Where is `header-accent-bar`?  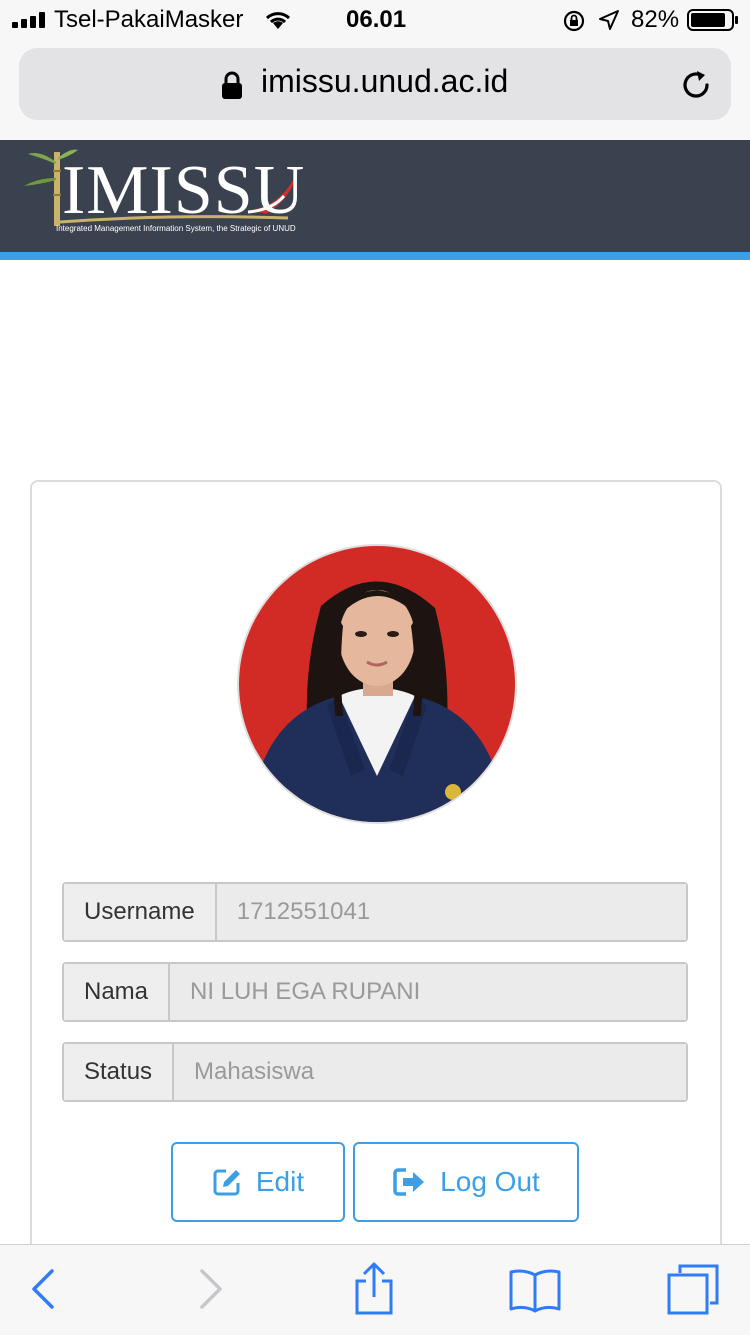
header-accent-bar is located at coordinates (375, 256).